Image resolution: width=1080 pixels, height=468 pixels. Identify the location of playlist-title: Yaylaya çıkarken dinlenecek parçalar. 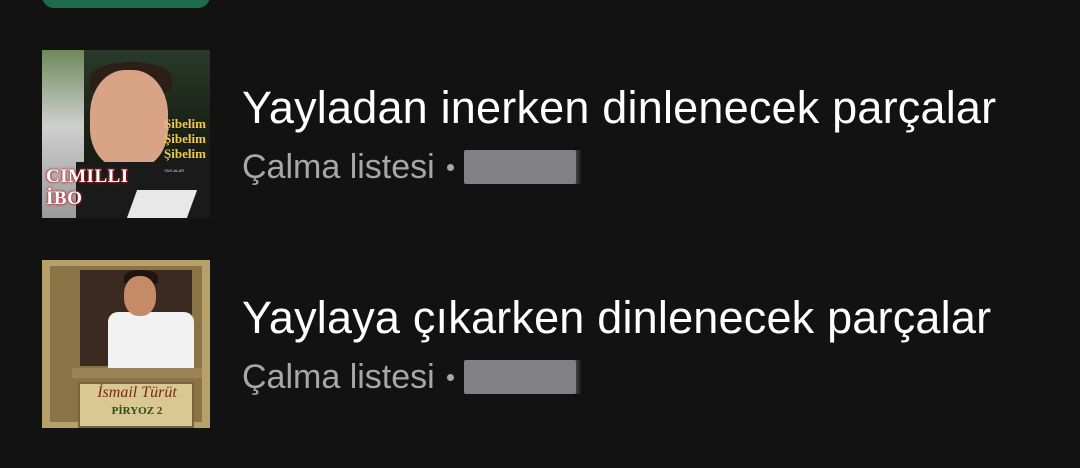
(617, 317).